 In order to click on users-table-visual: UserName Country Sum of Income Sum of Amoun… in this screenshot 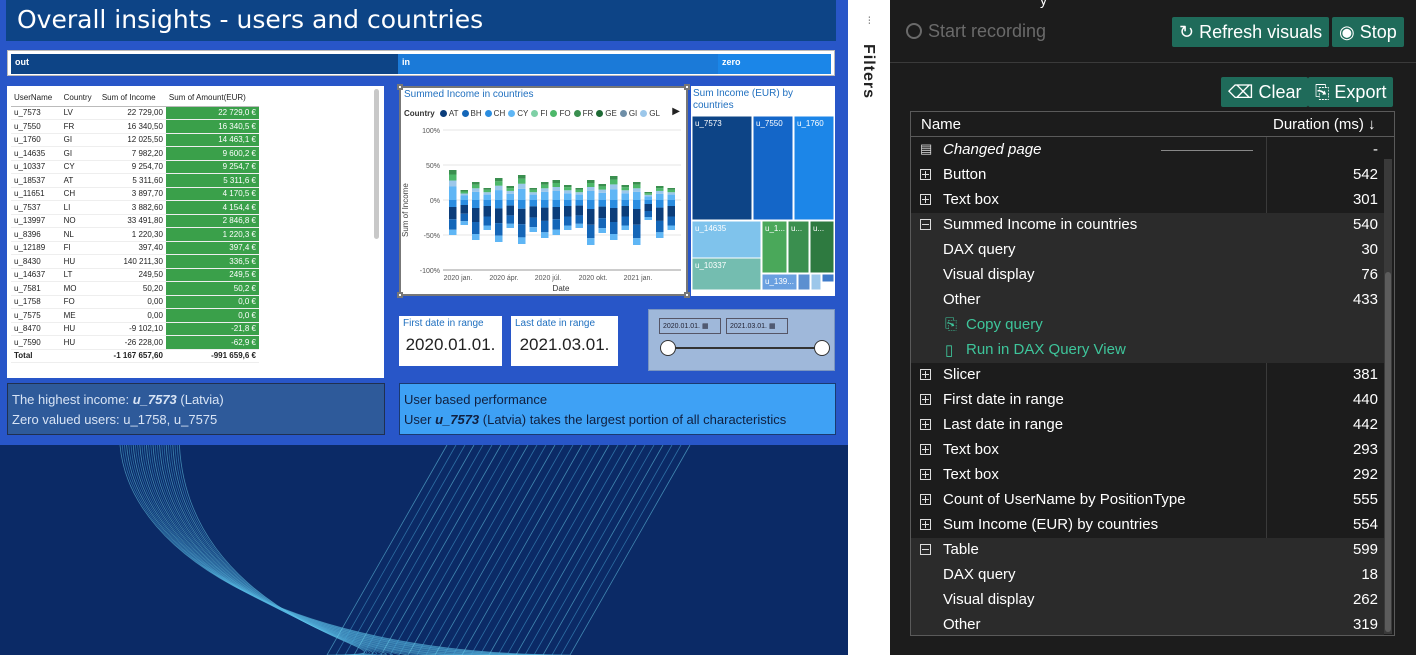, I will do `click(195, 232)`.